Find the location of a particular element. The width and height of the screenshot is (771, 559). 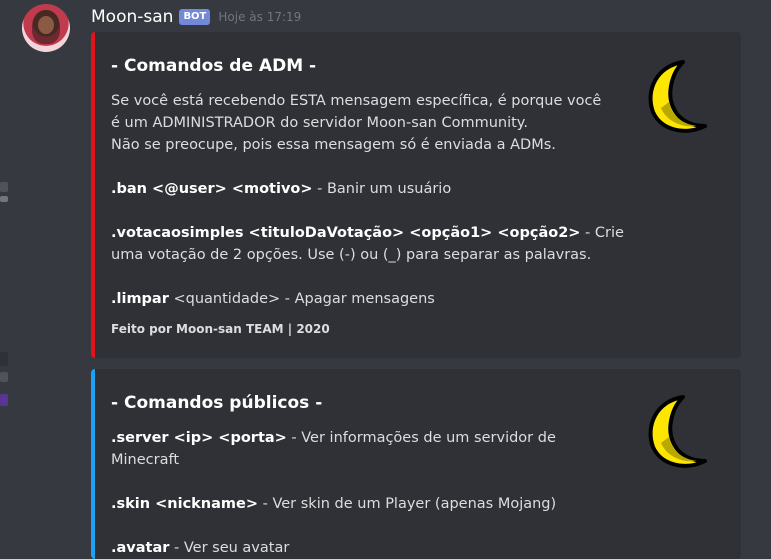

left-panel-edge is located at coordinates (5, 273).